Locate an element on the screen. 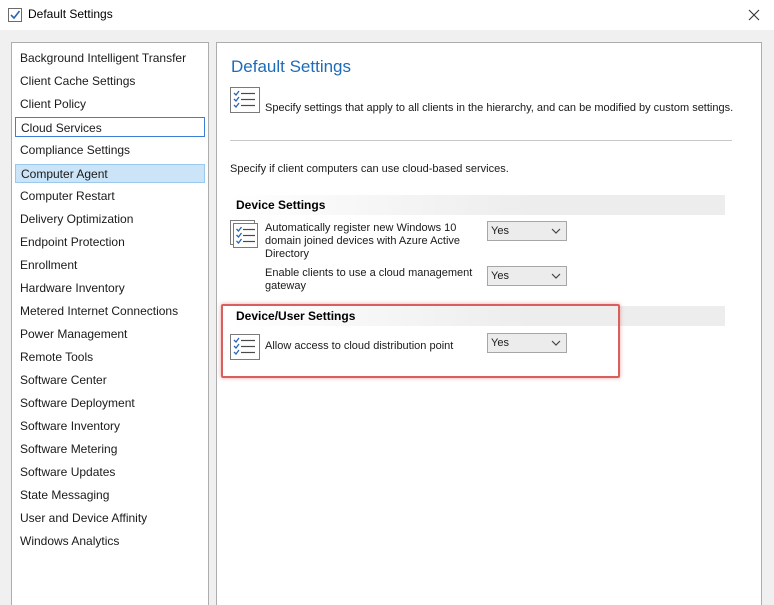  nav-item-client-policy: Client Policy is located at coordinates (110, 104).